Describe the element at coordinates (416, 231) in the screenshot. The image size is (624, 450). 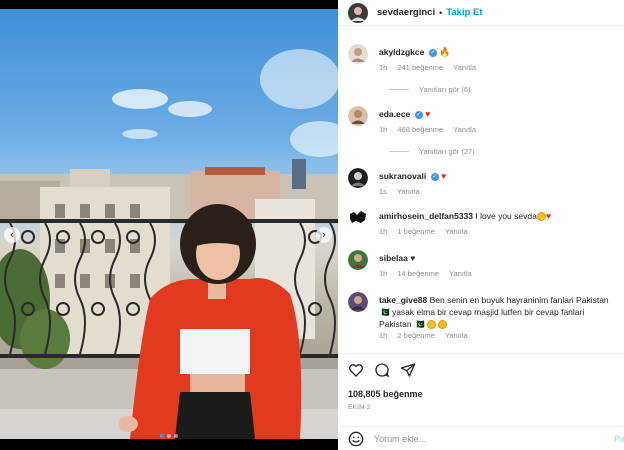
I see `comment-likes: 1 beğenme` at that location.